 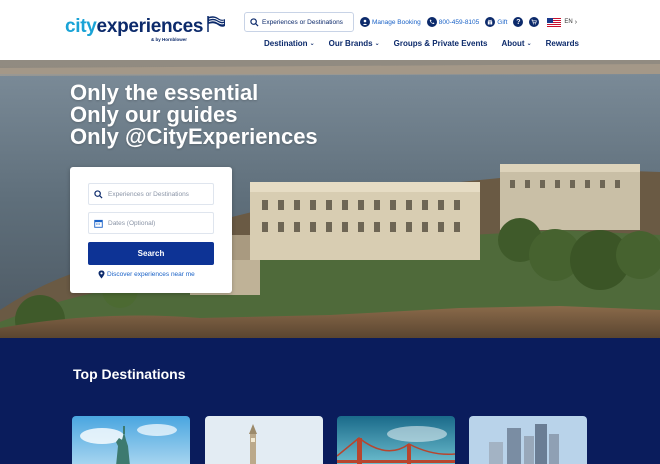 I want to click on user-icon, so click(x=365, y=22).